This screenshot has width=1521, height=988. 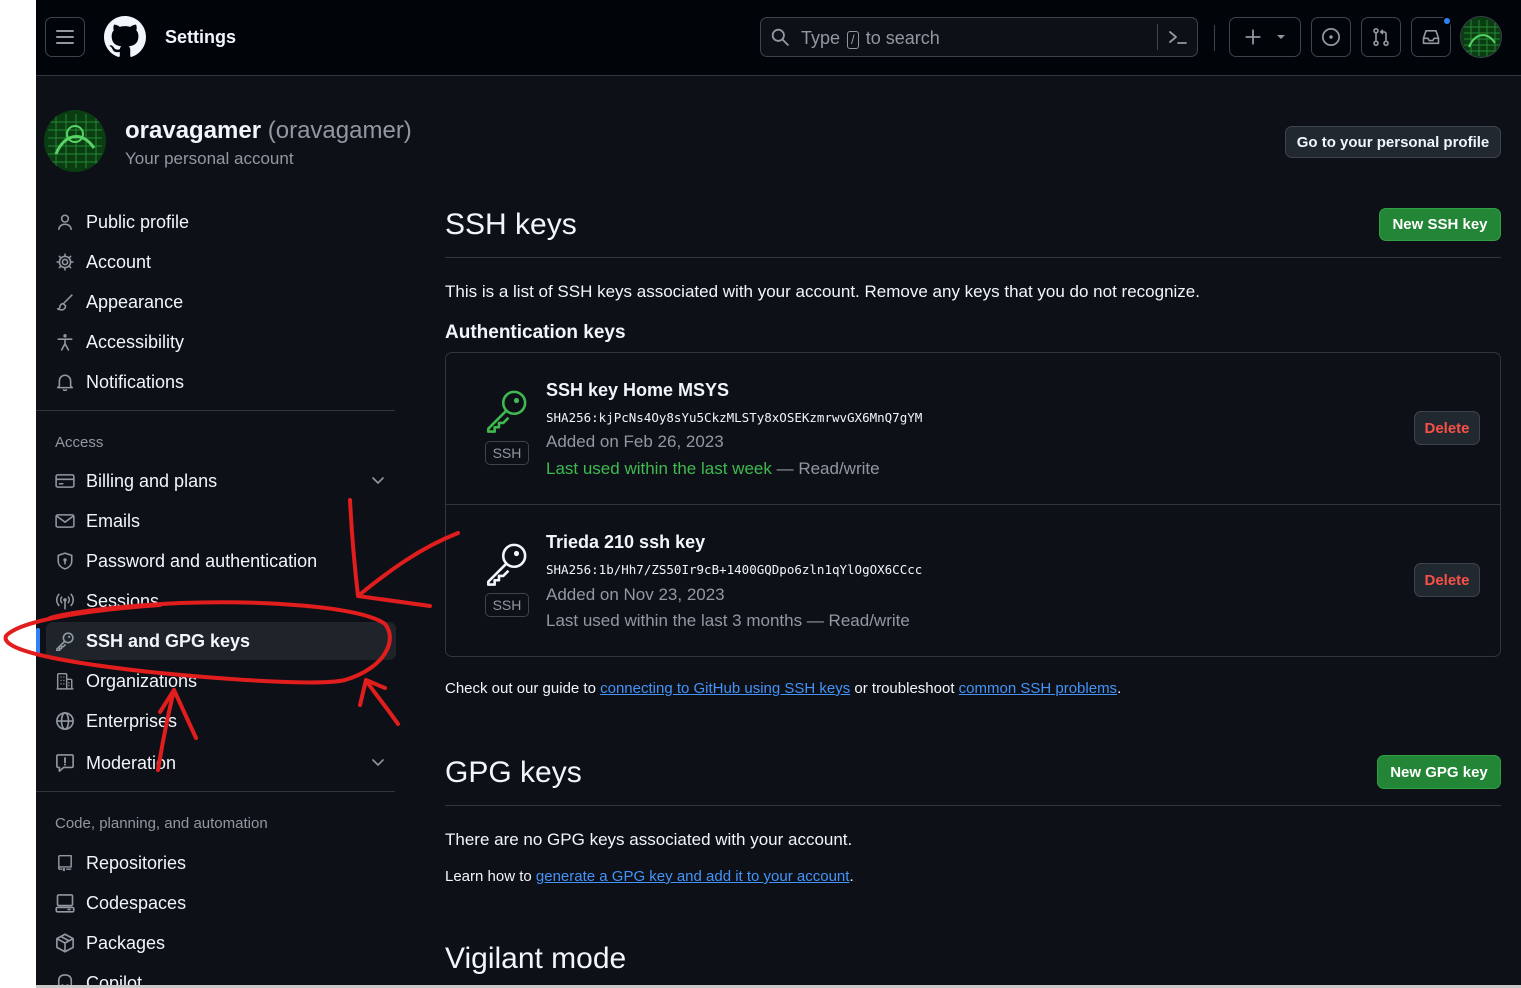 What do you see at coordinates (626, 542) in the screenshot?
I see `ssh-key-title: Trieda 210 ssh key` at bounding box center [626, 542].